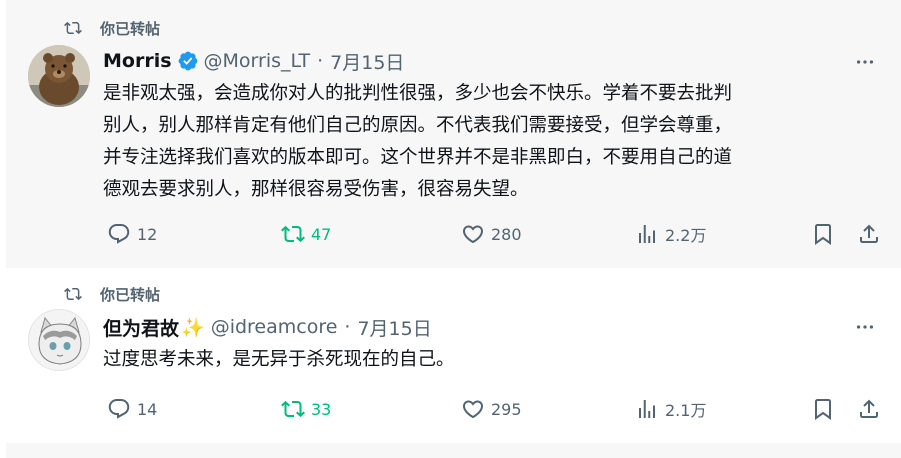  I want to click on tweet-text-line: 别人，别人那样肯定有他们自己的原因。不代表我们需要接受，但学会尊重，, so click(418, 125).